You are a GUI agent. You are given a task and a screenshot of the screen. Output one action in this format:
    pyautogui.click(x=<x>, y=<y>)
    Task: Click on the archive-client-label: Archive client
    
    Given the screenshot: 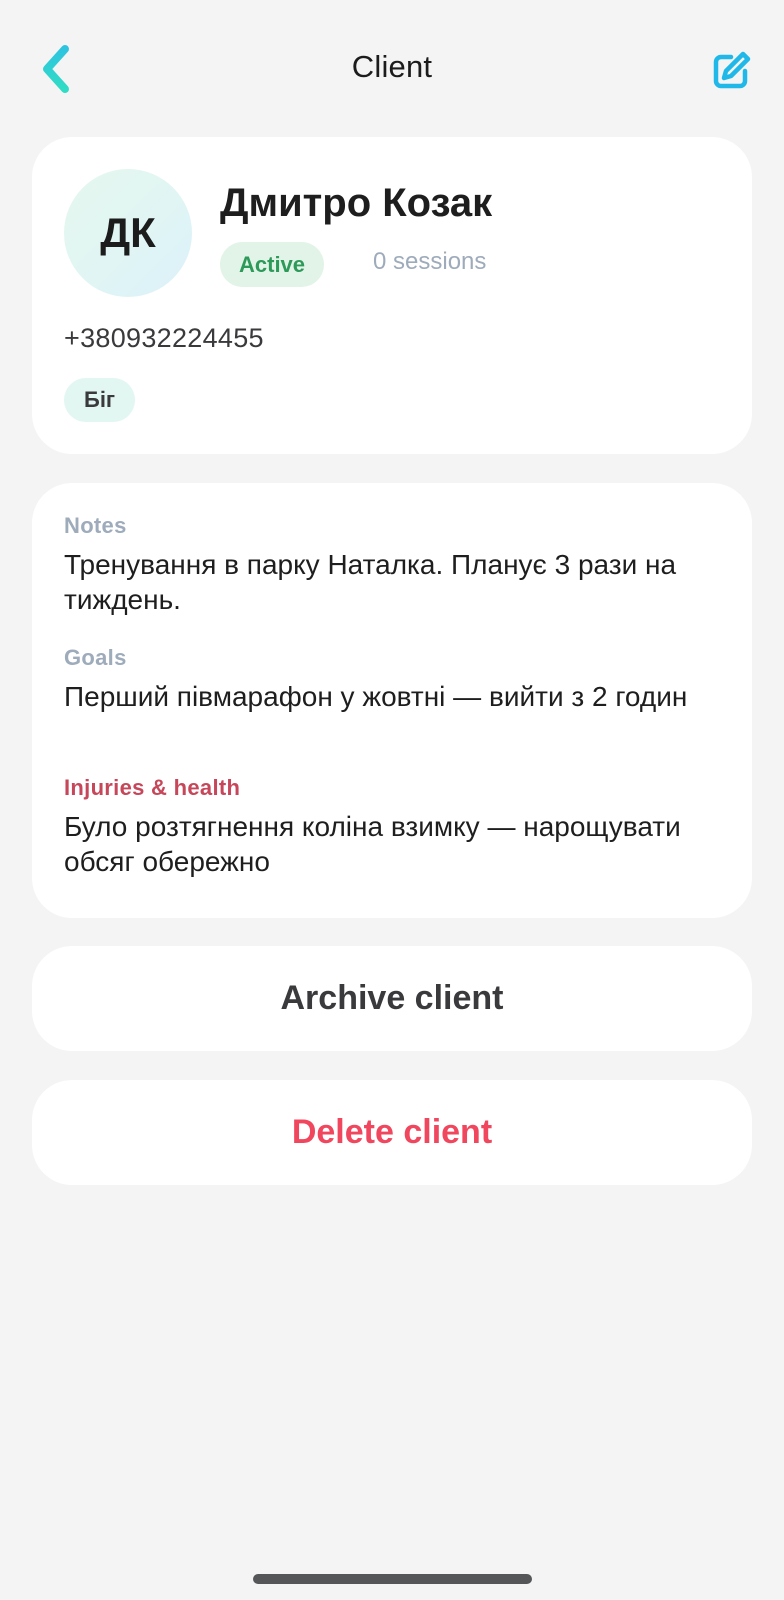 What is the action you would take?
    pyautogui.click(x=392, y=998)
    